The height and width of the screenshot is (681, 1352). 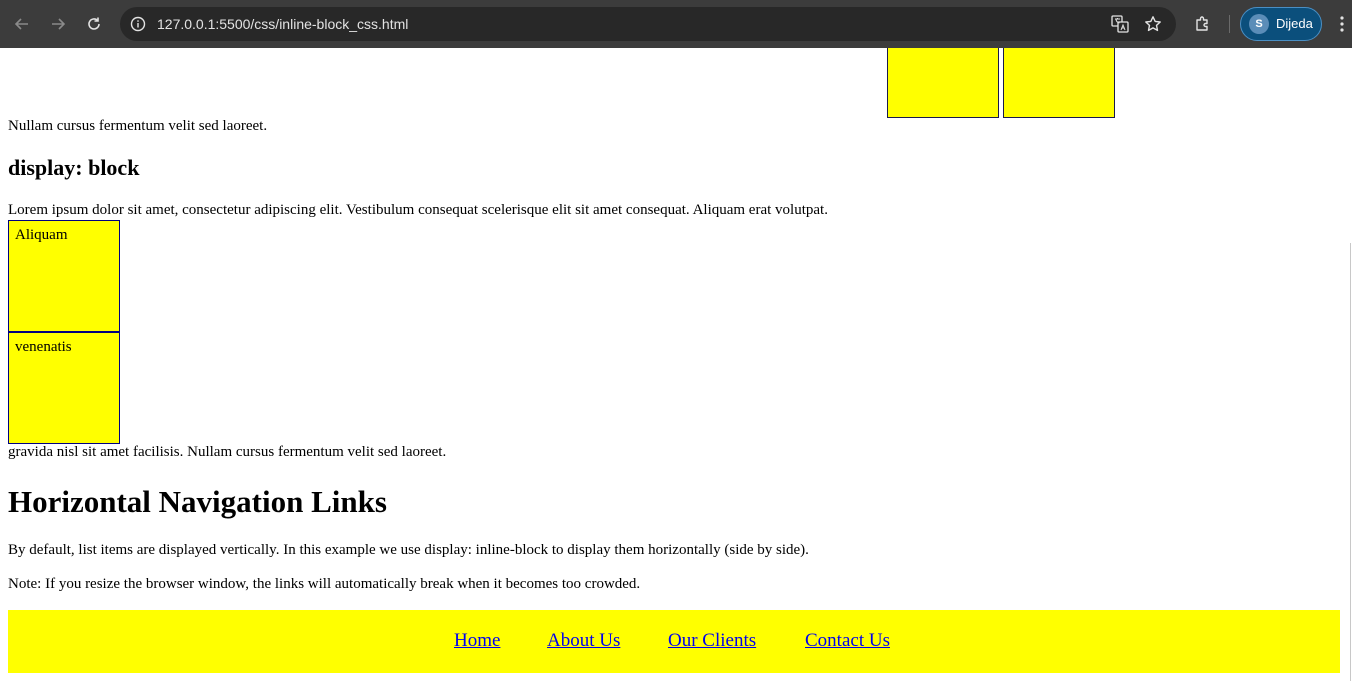 What do you see at coordinates (41, 235) in the screenshot?
I see `block-box-label: Aliquam` at bounding box center [41, 235].